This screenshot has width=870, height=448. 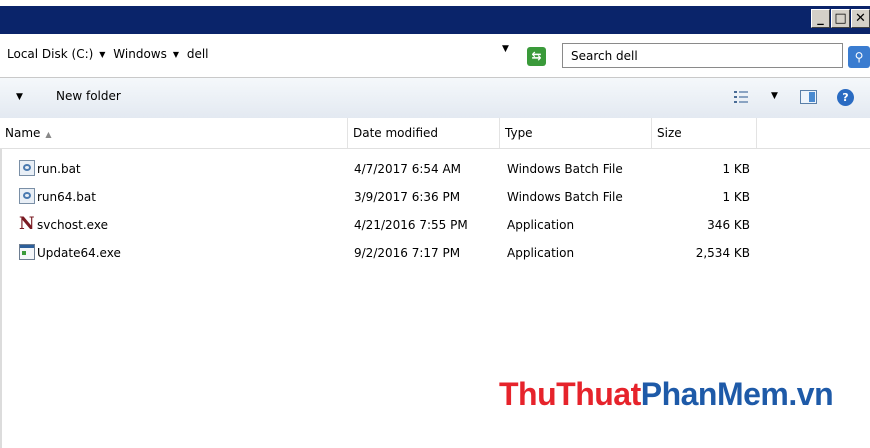 What do you see at coordinates (50, 54) in the screenshot?
I see `breadcrumb-local-disk: Local Disk (C:)` at bounding box center [50, 54].